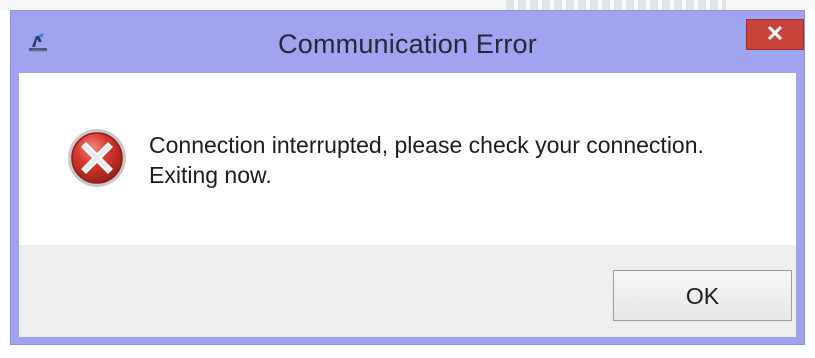 The image size is (815, 358). I want to click on dialog-title: Communication Error, so click(407, 44).